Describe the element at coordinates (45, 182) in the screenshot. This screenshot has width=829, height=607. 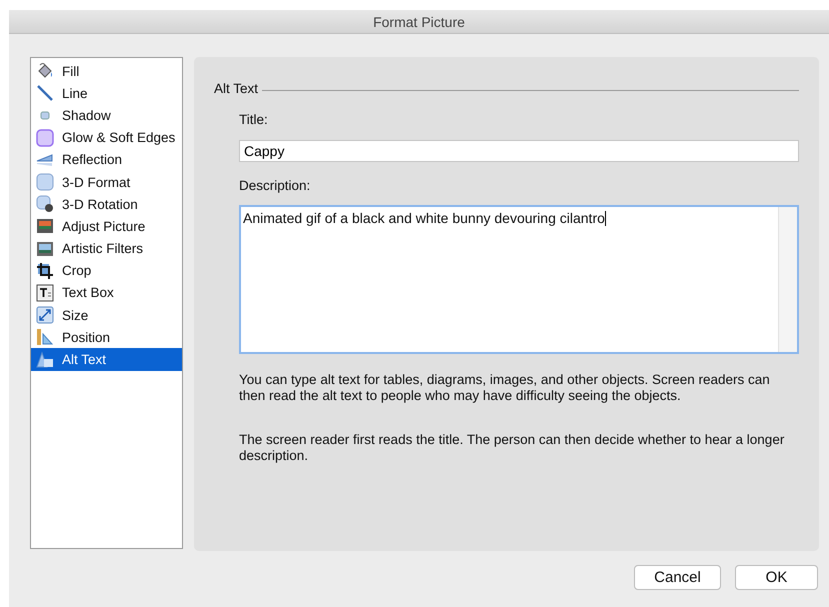
I see `cube-icon` at that location.